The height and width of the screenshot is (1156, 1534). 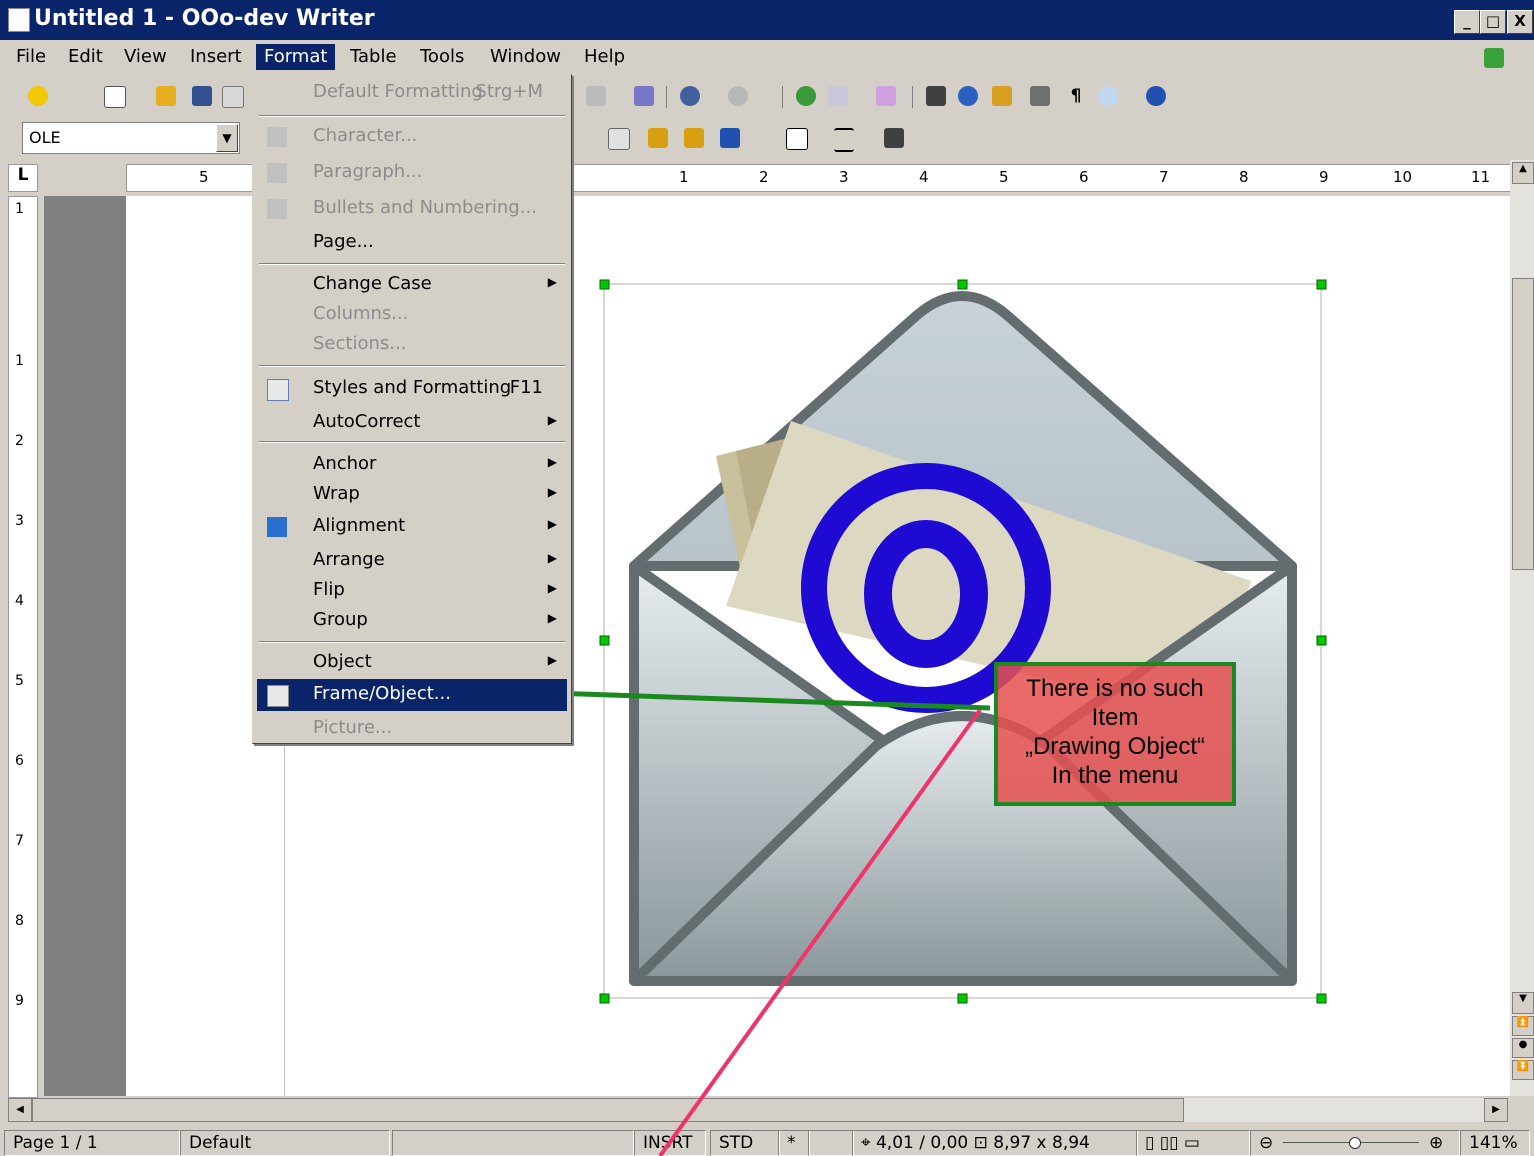 What do you see at coordinates (92, 1143) in the screenshot?
I see `page-count: Page 1 / 1` at bounding box center [92, 1143].